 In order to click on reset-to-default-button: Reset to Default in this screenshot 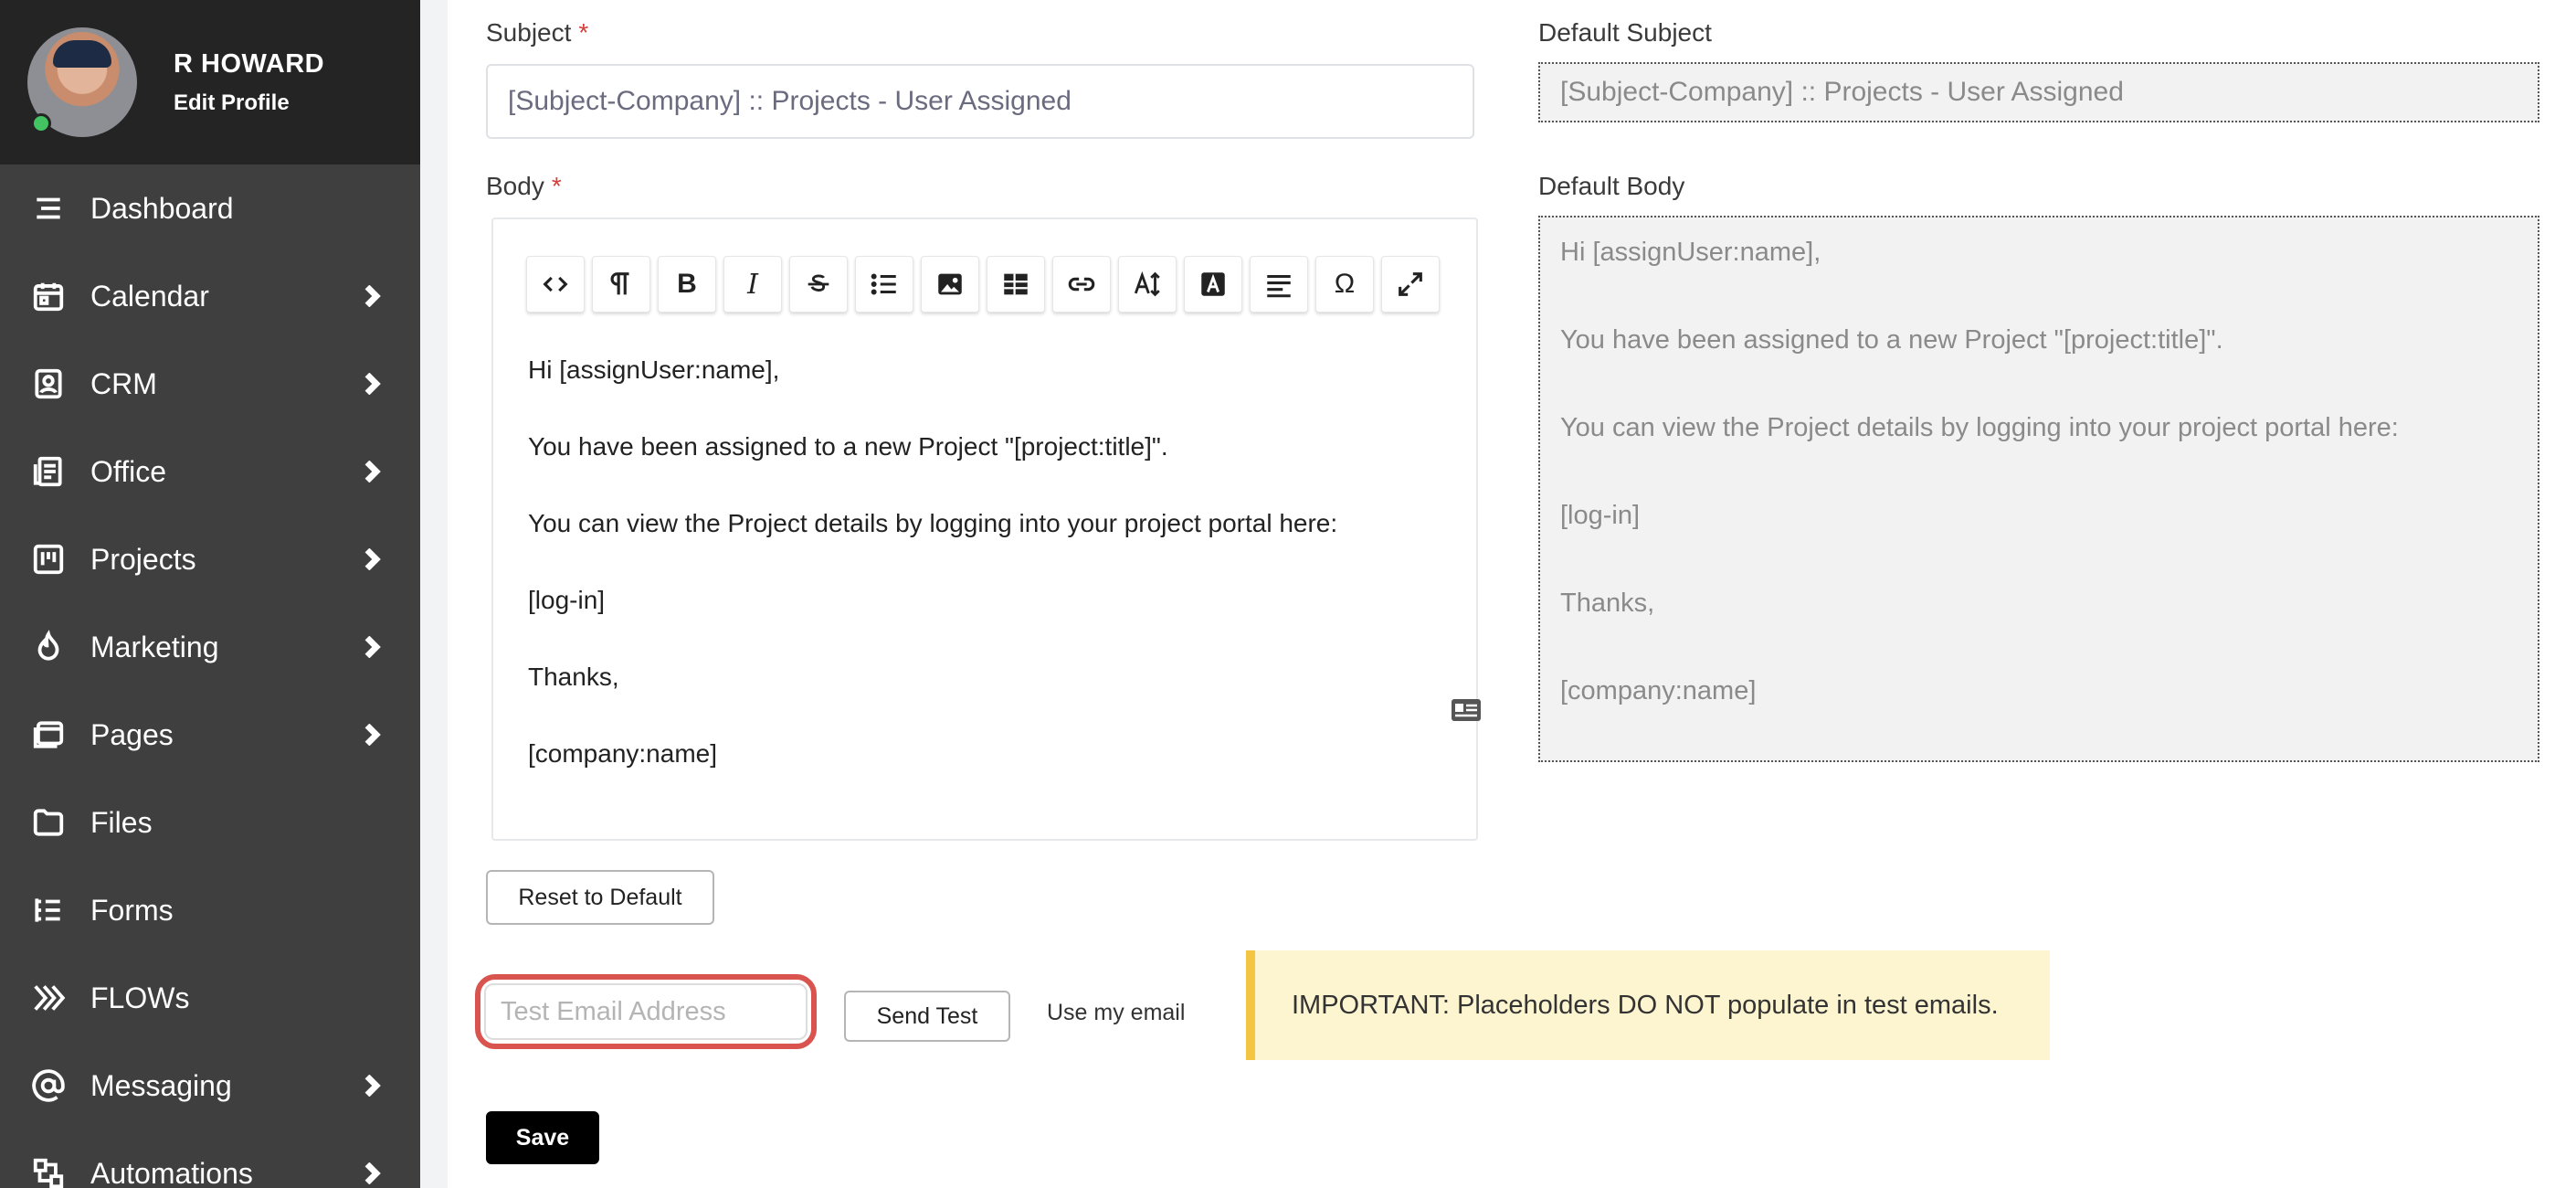, I will do `click(600, 897)`.